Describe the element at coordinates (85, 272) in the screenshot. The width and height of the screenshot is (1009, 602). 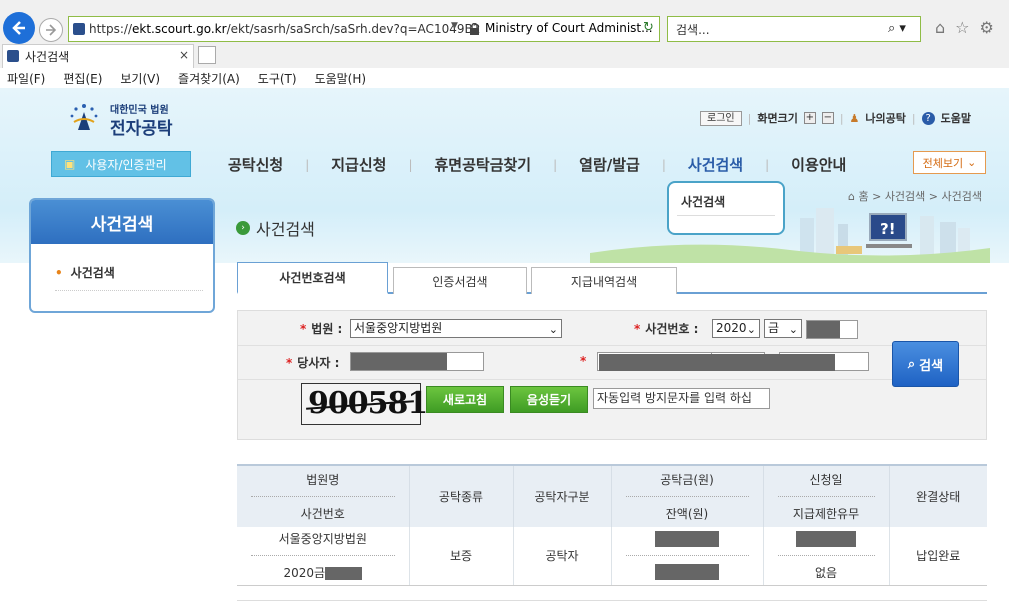
I see `sidebar-item-case-search: • 사건검색` at that location.